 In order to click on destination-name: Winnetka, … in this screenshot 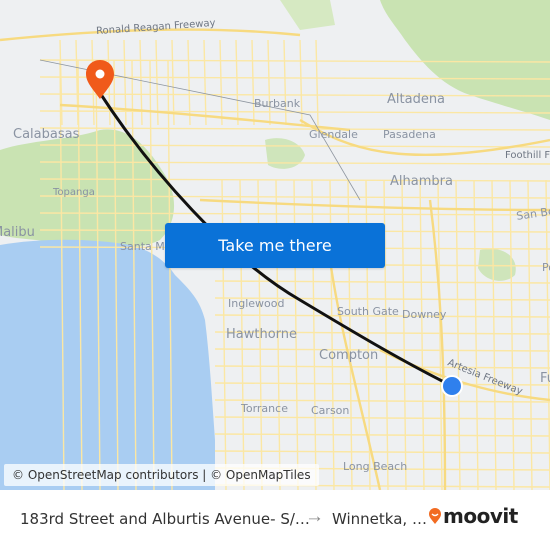, I will do `click(379, 519)`.